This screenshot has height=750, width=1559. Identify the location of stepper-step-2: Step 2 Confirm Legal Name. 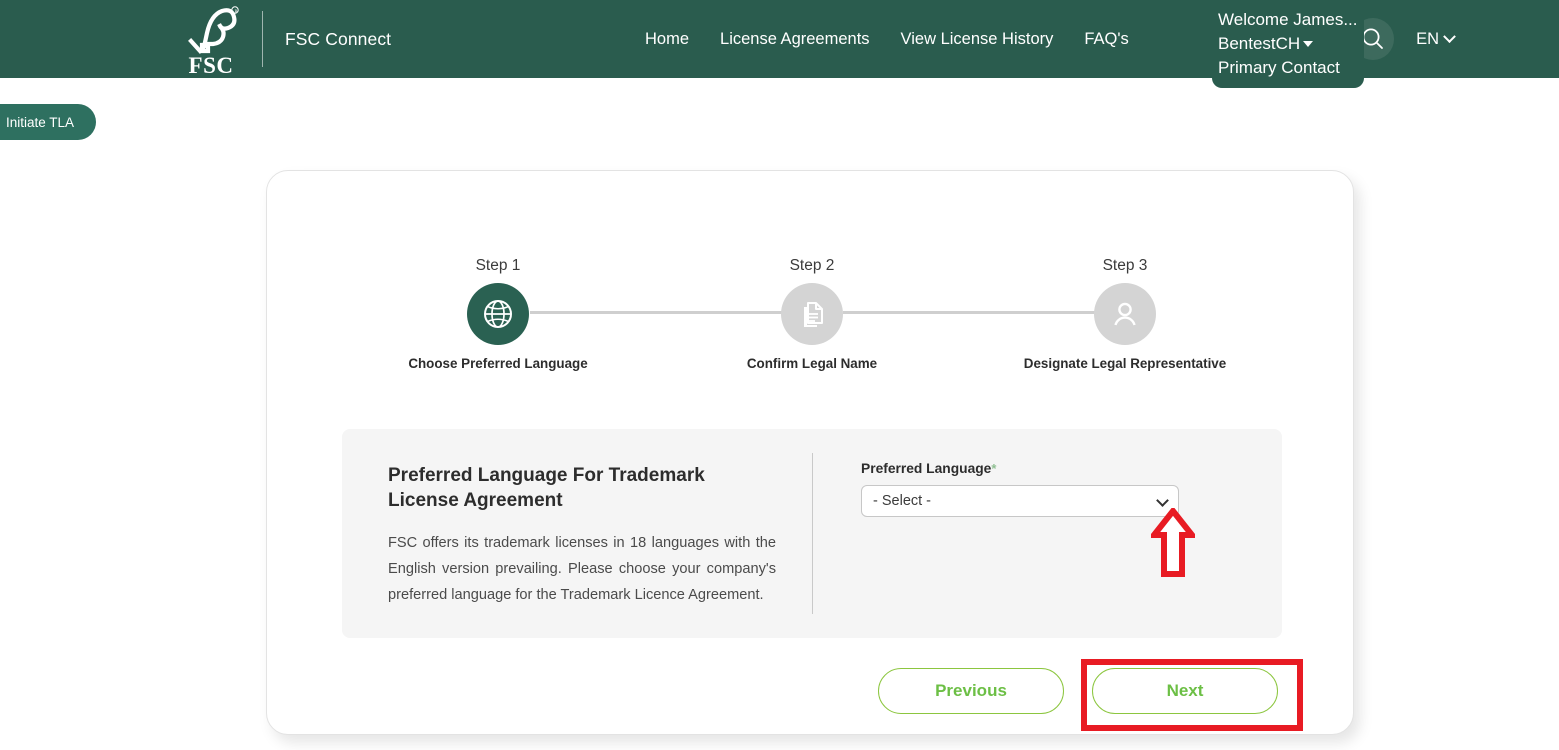
(812, 314).